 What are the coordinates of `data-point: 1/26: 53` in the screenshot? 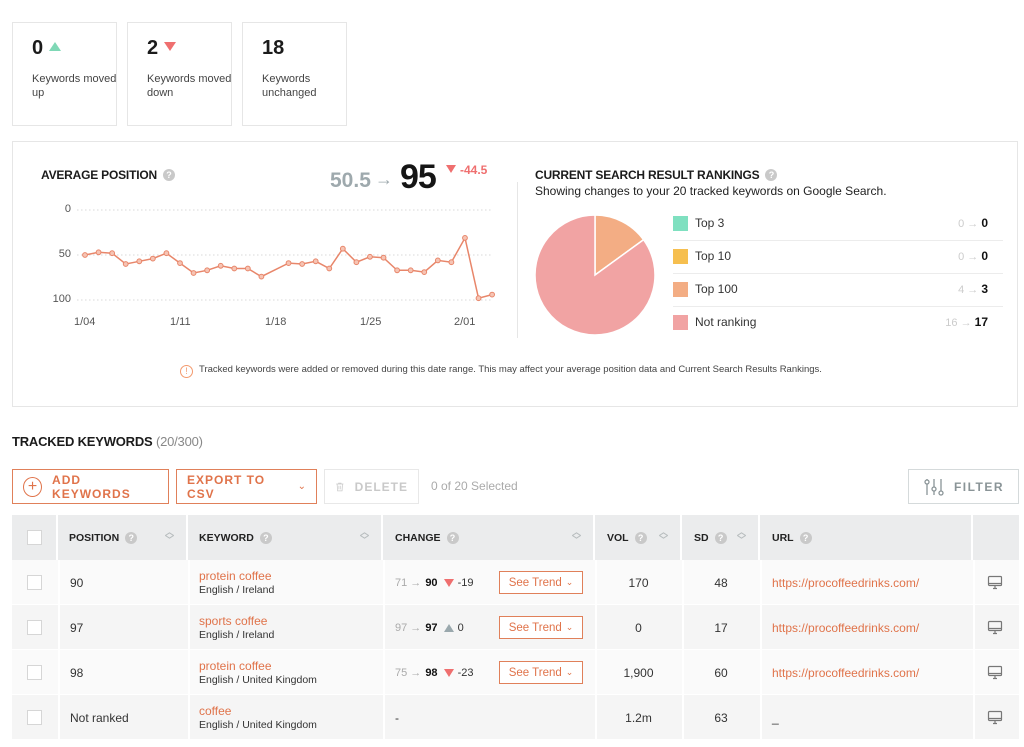 It's located at (383, 257).